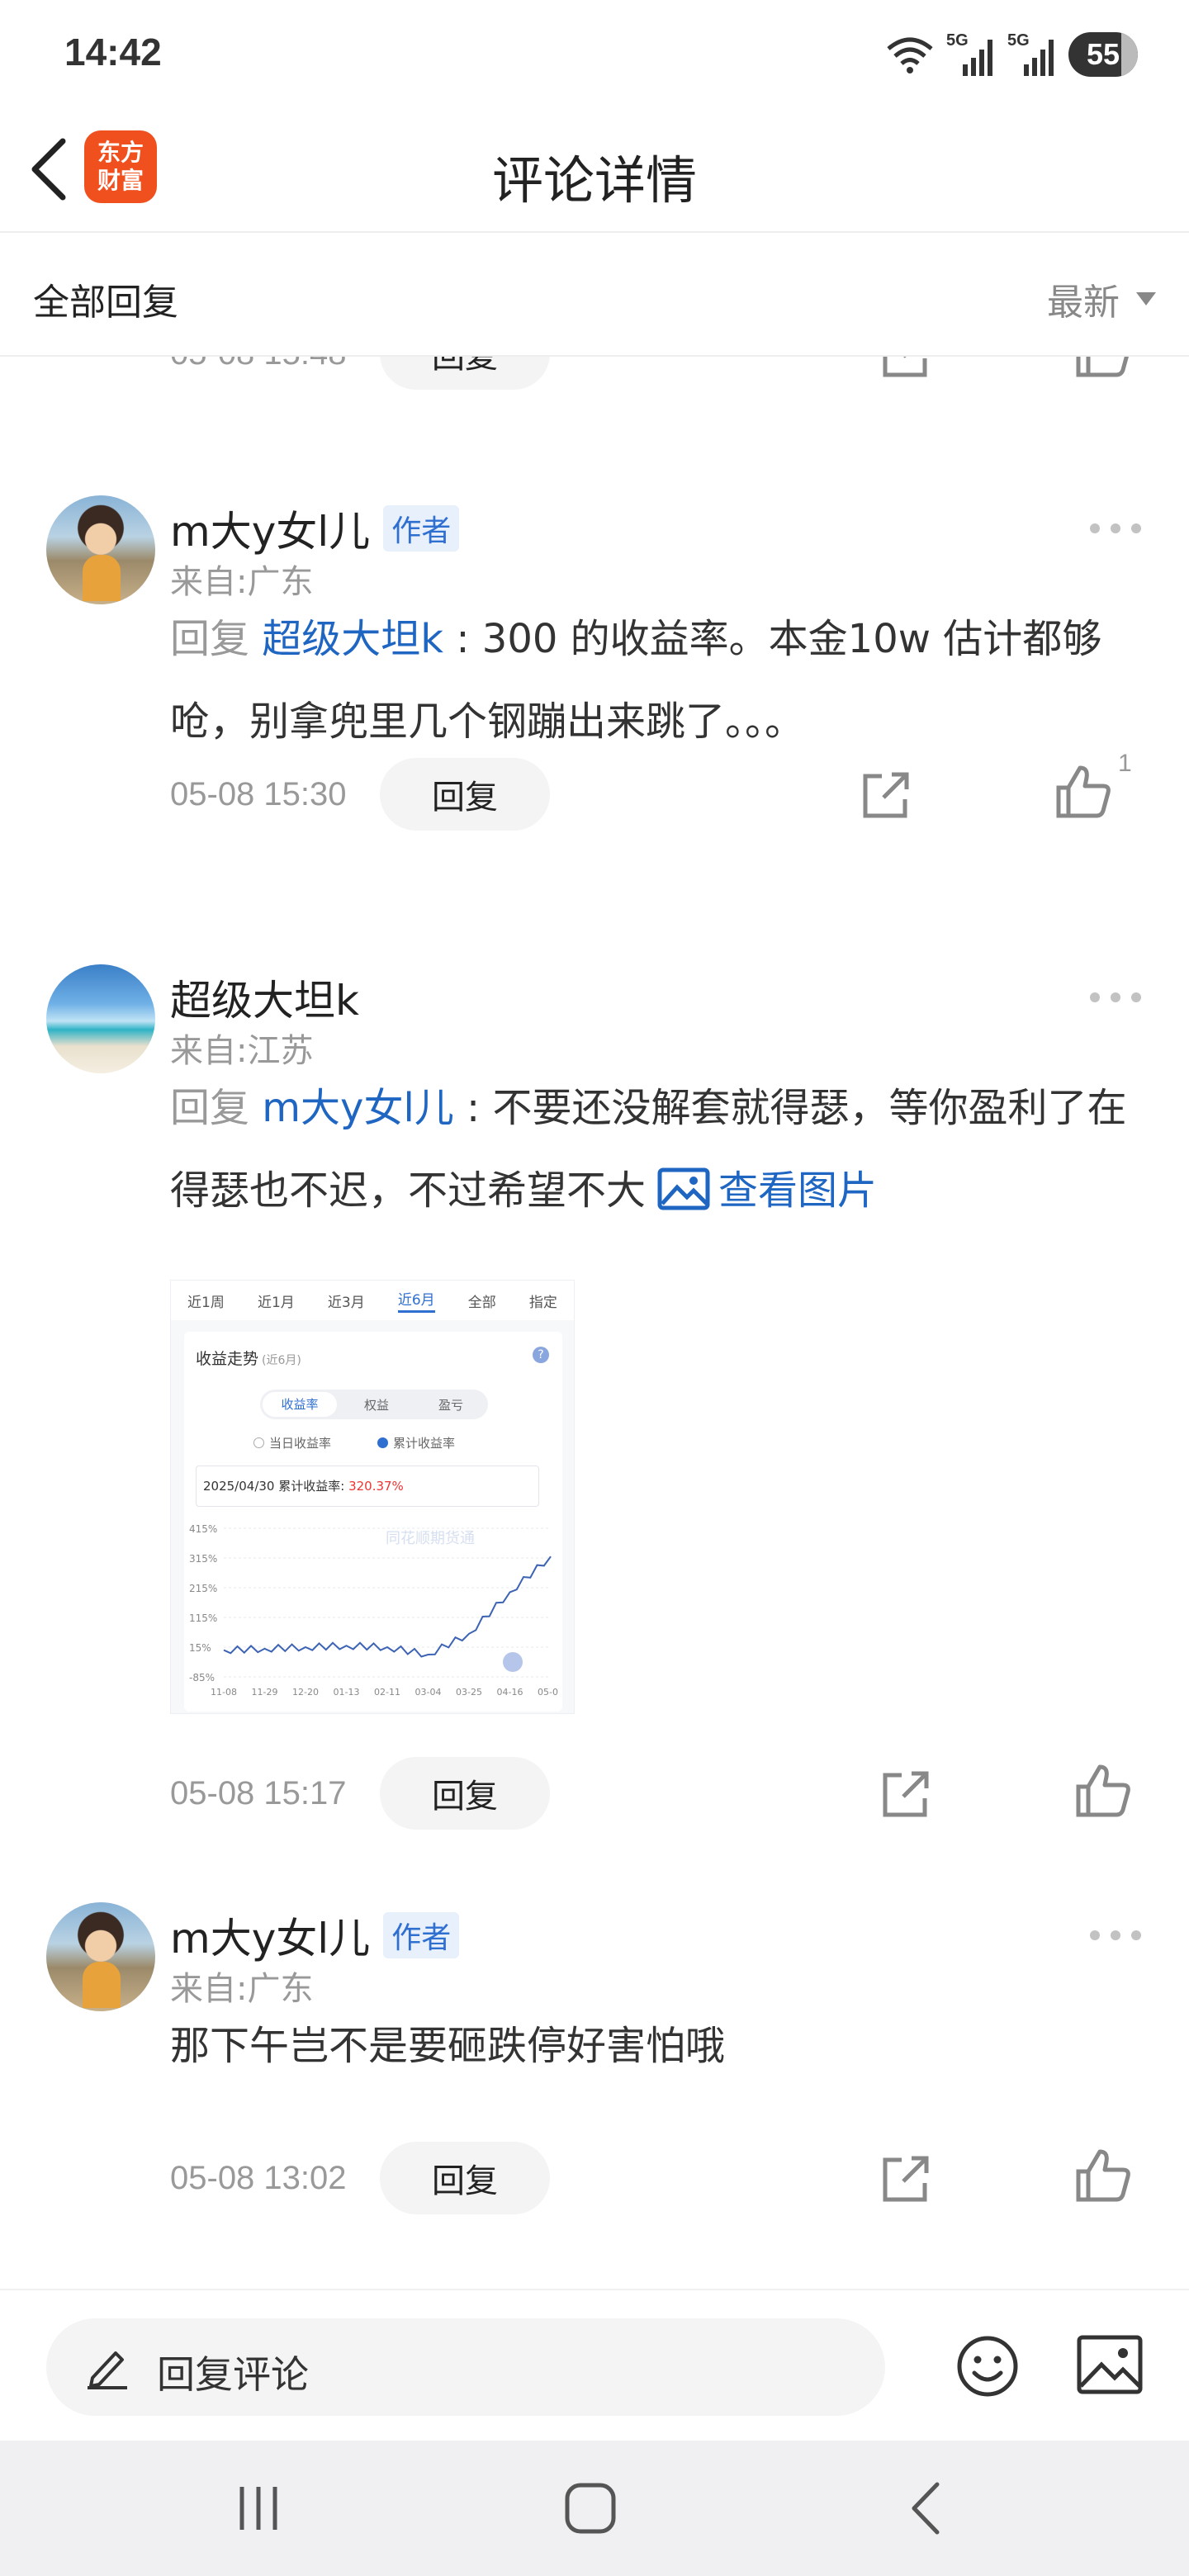 The height and width of the screenshot is (2576, 1189). Describe the element at coordinates (367, 1486) in the screenshot. I see `image-value-box: 2025/04/30 累计收益率: 320.37%` at that location.